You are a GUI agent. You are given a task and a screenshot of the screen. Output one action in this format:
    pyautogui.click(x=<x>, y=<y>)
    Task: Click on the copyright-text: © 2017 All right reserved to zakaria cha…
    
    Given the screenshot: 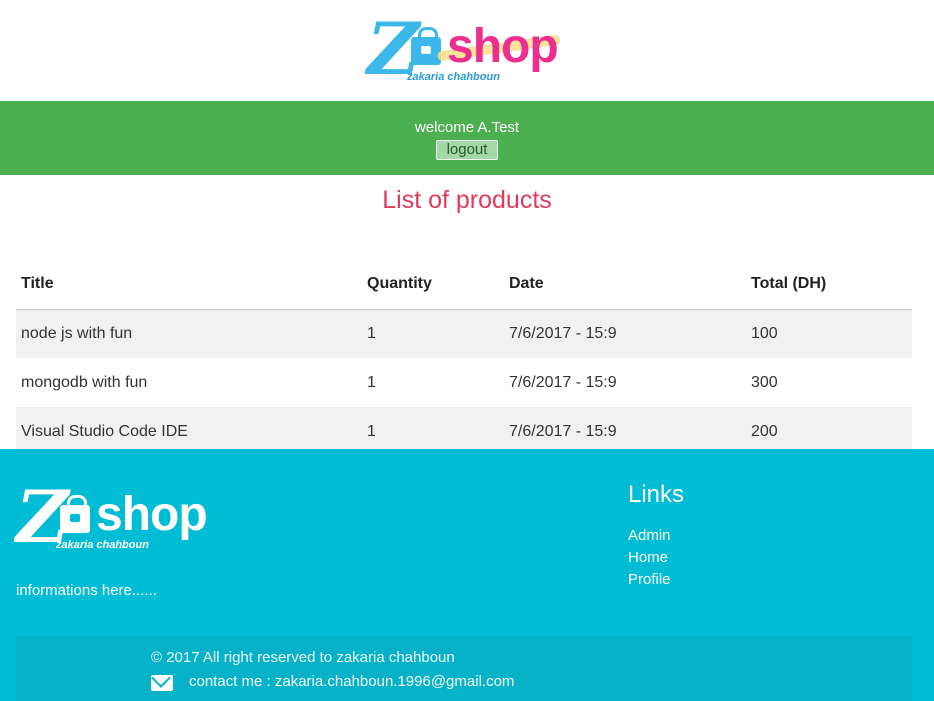 What is the action you would take?
    pyautogui.click(x=303, y=657)
    